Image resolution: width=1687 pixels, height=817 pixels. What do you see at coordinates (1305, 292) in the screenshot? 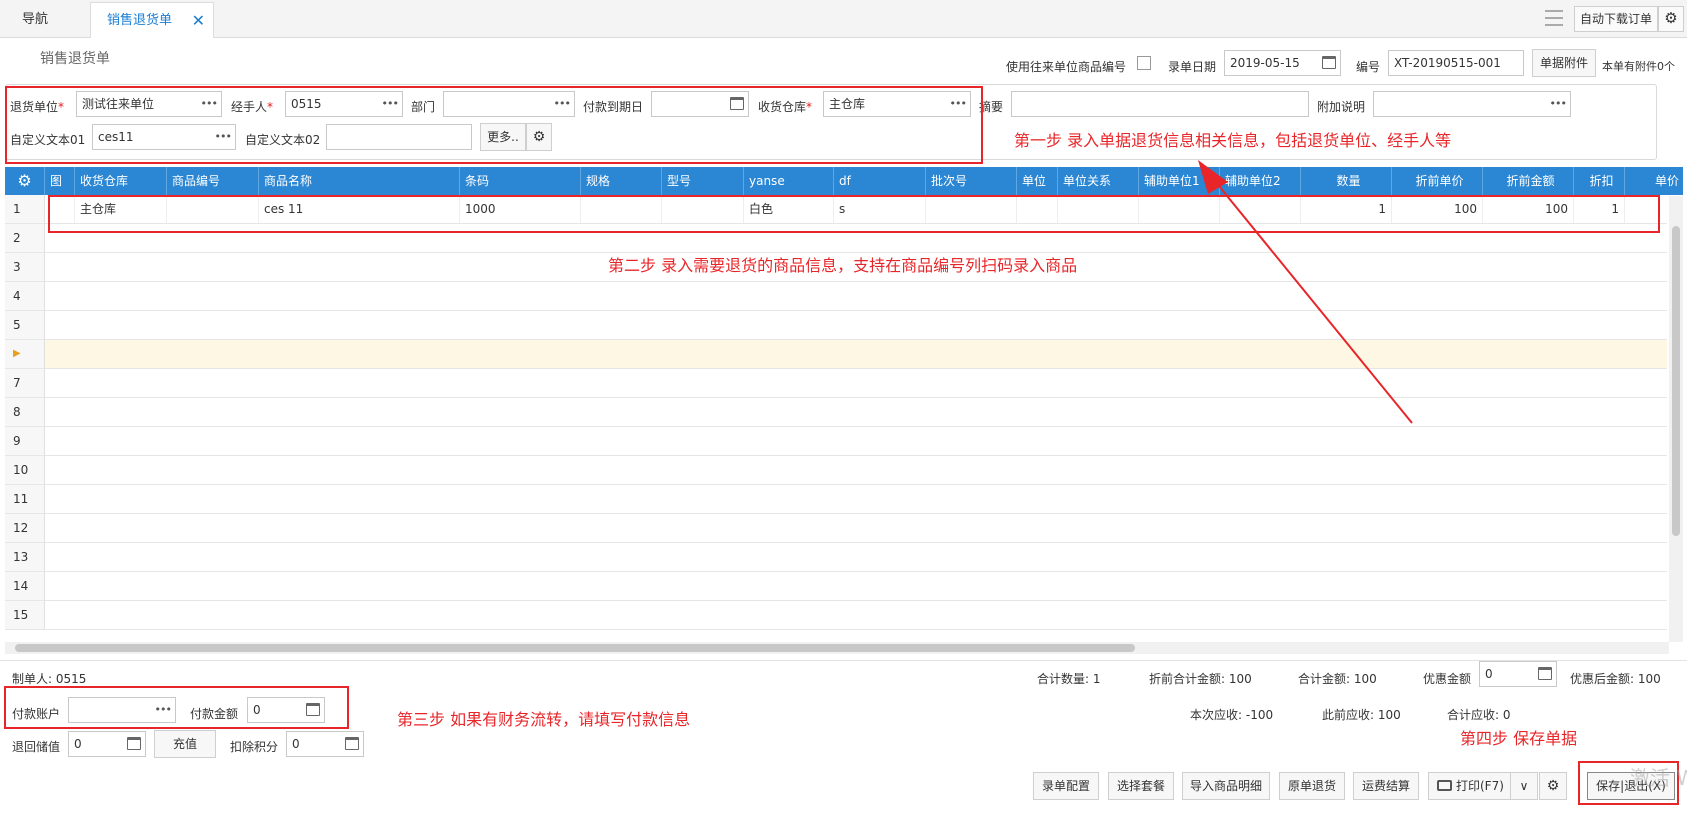
I see `annotation-arrow-icon` at bounding box center [1305, 292].